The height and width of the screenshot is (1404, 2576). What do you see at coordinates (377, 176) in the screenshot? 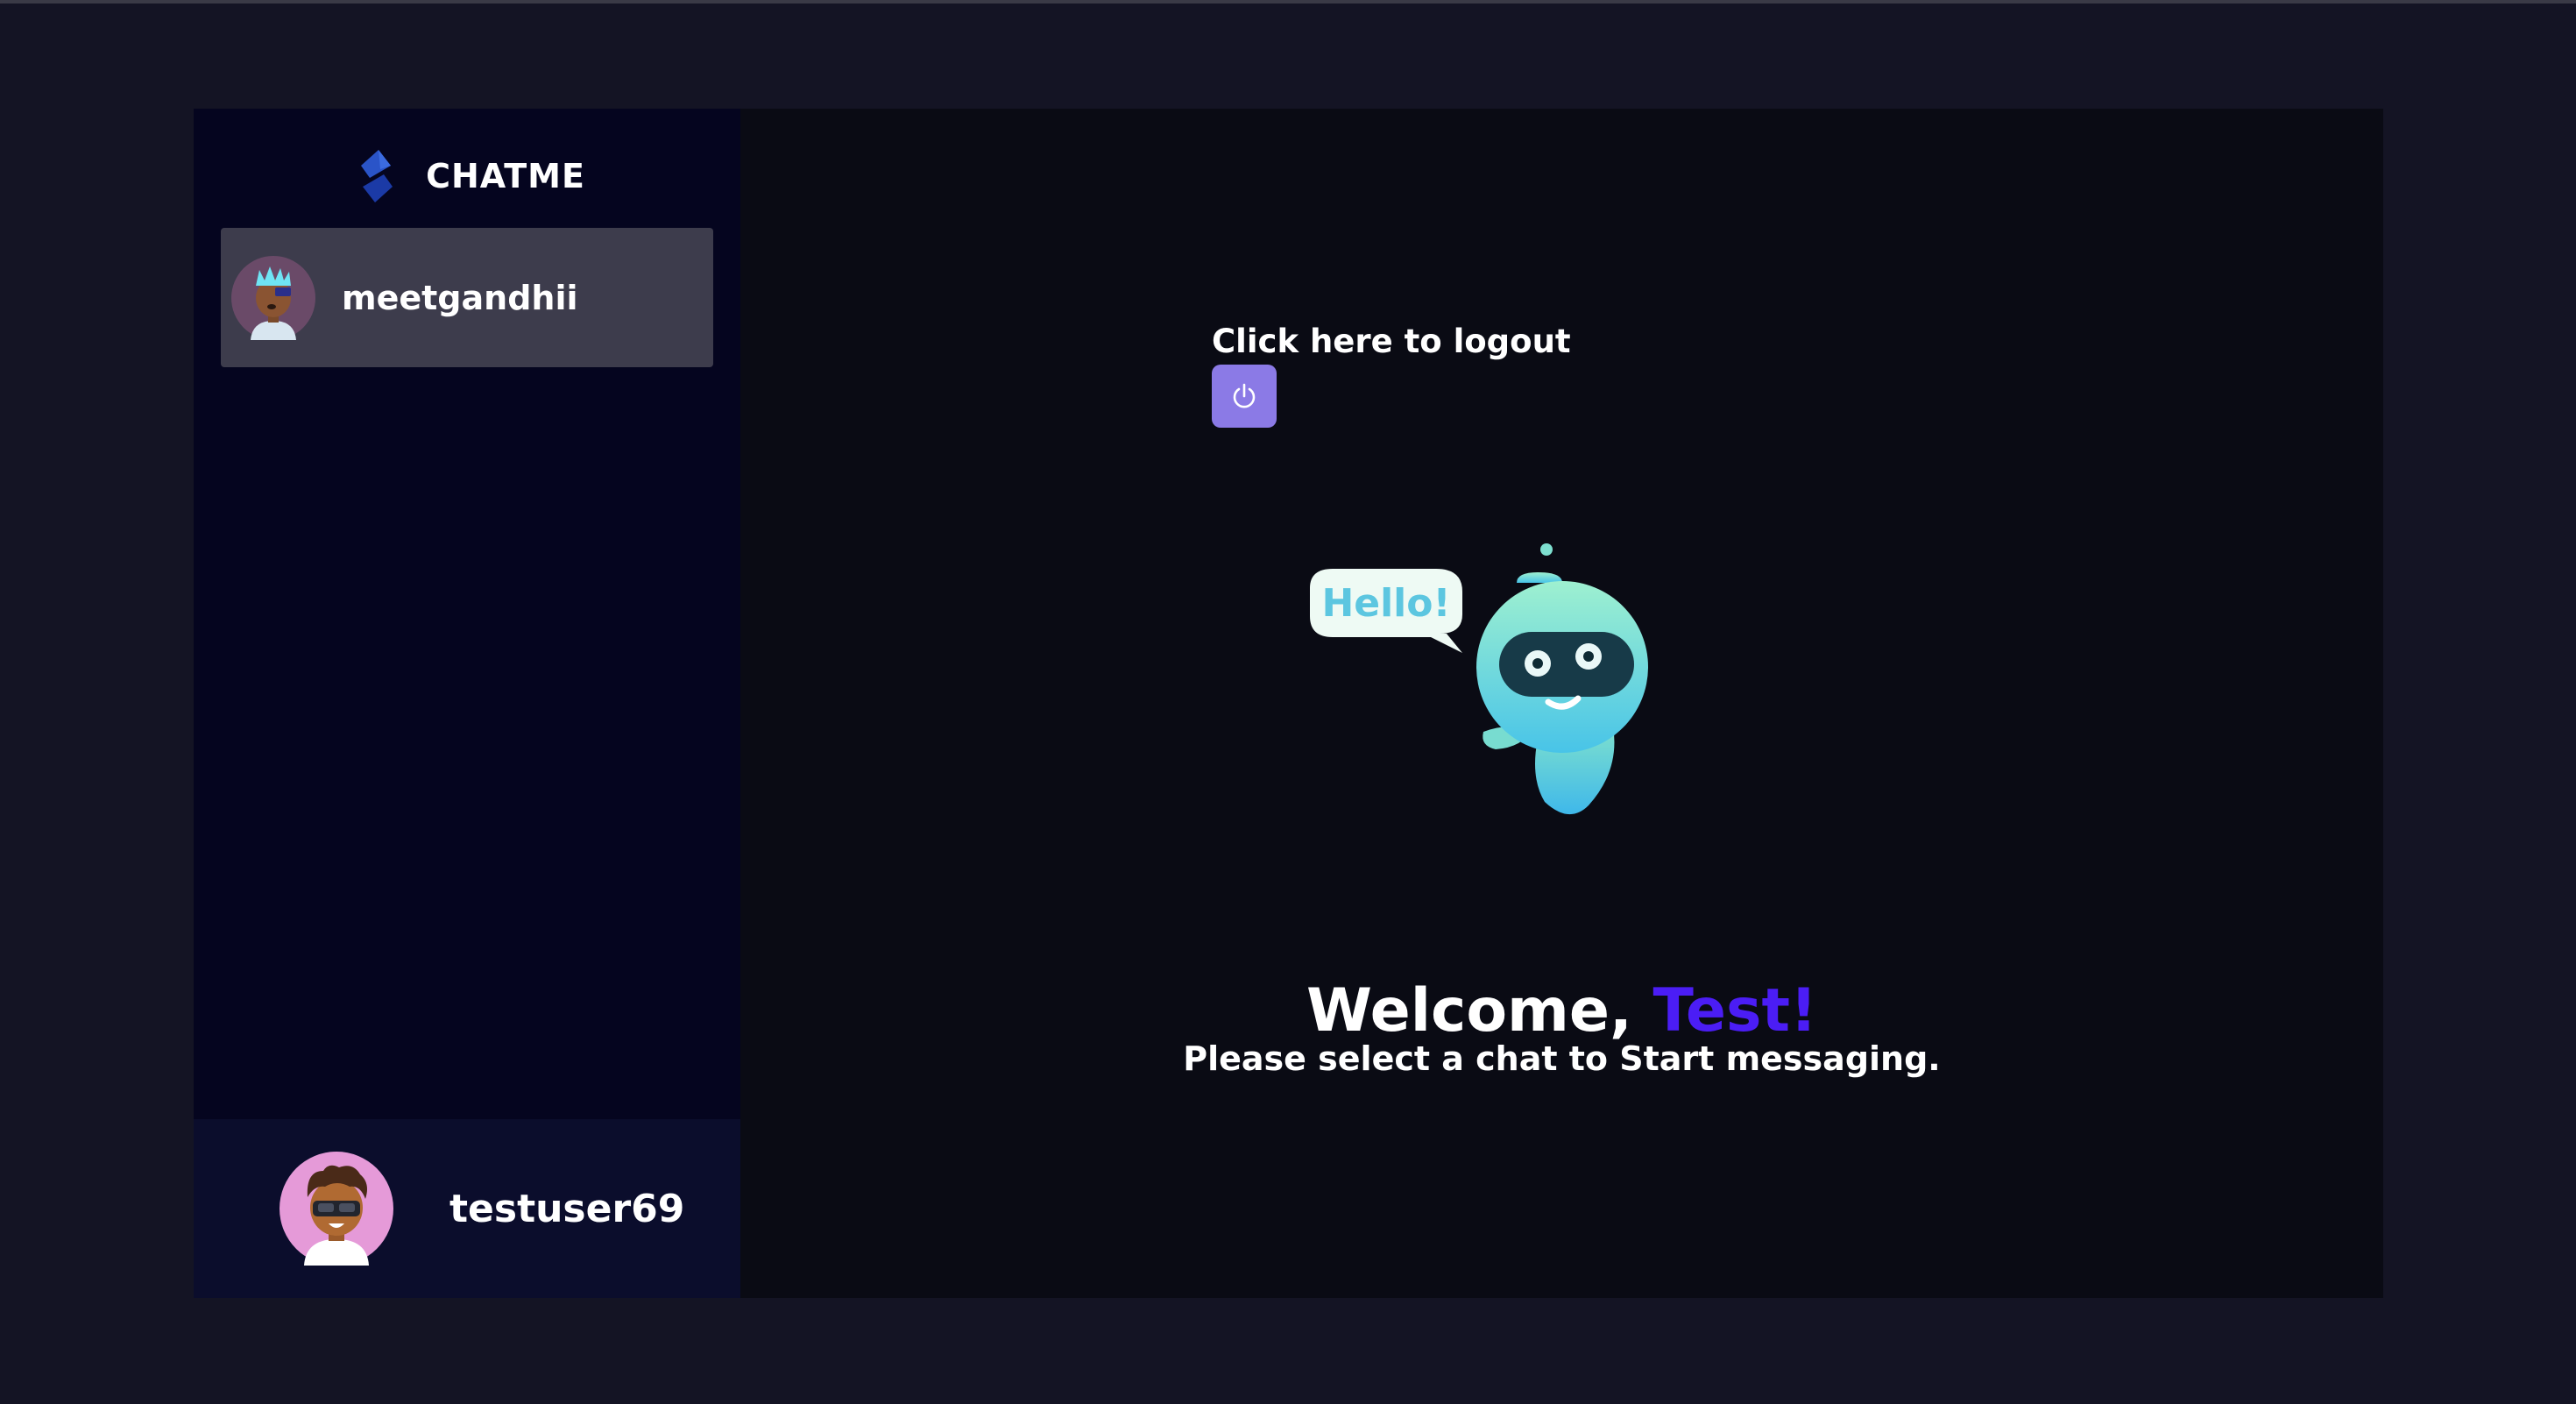
I see `diamond-logo-icon` at bounding box center [377, 176].